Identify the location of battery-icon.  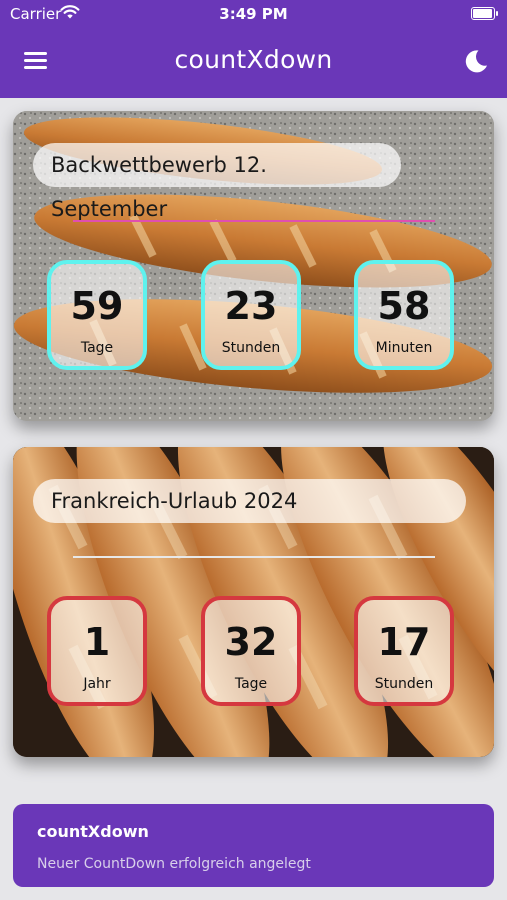
(484, 13).